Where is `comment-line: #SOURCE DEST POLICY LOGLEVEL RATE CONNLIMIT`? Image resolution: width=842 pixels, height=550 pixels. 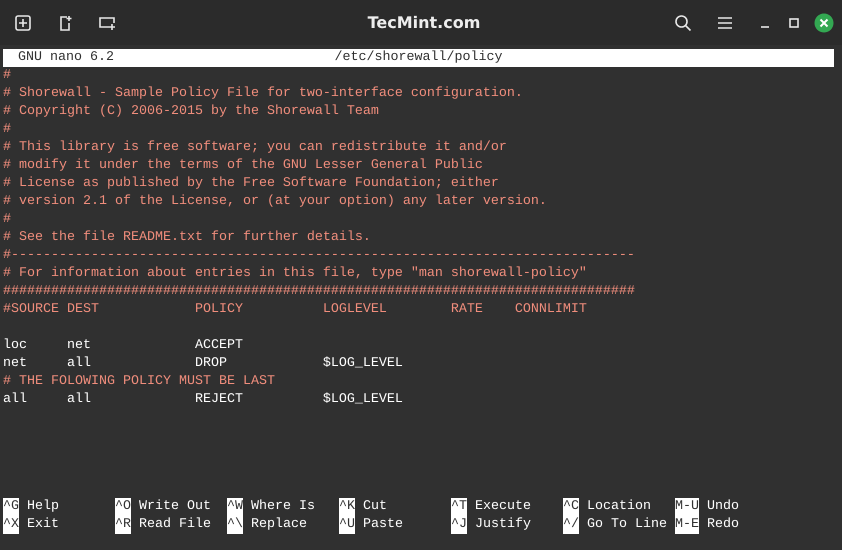
comment-line: #SOURCE DEST POLICY LOGLEVEL RATE CONNLIMIT is located at coordinates (295, 310).